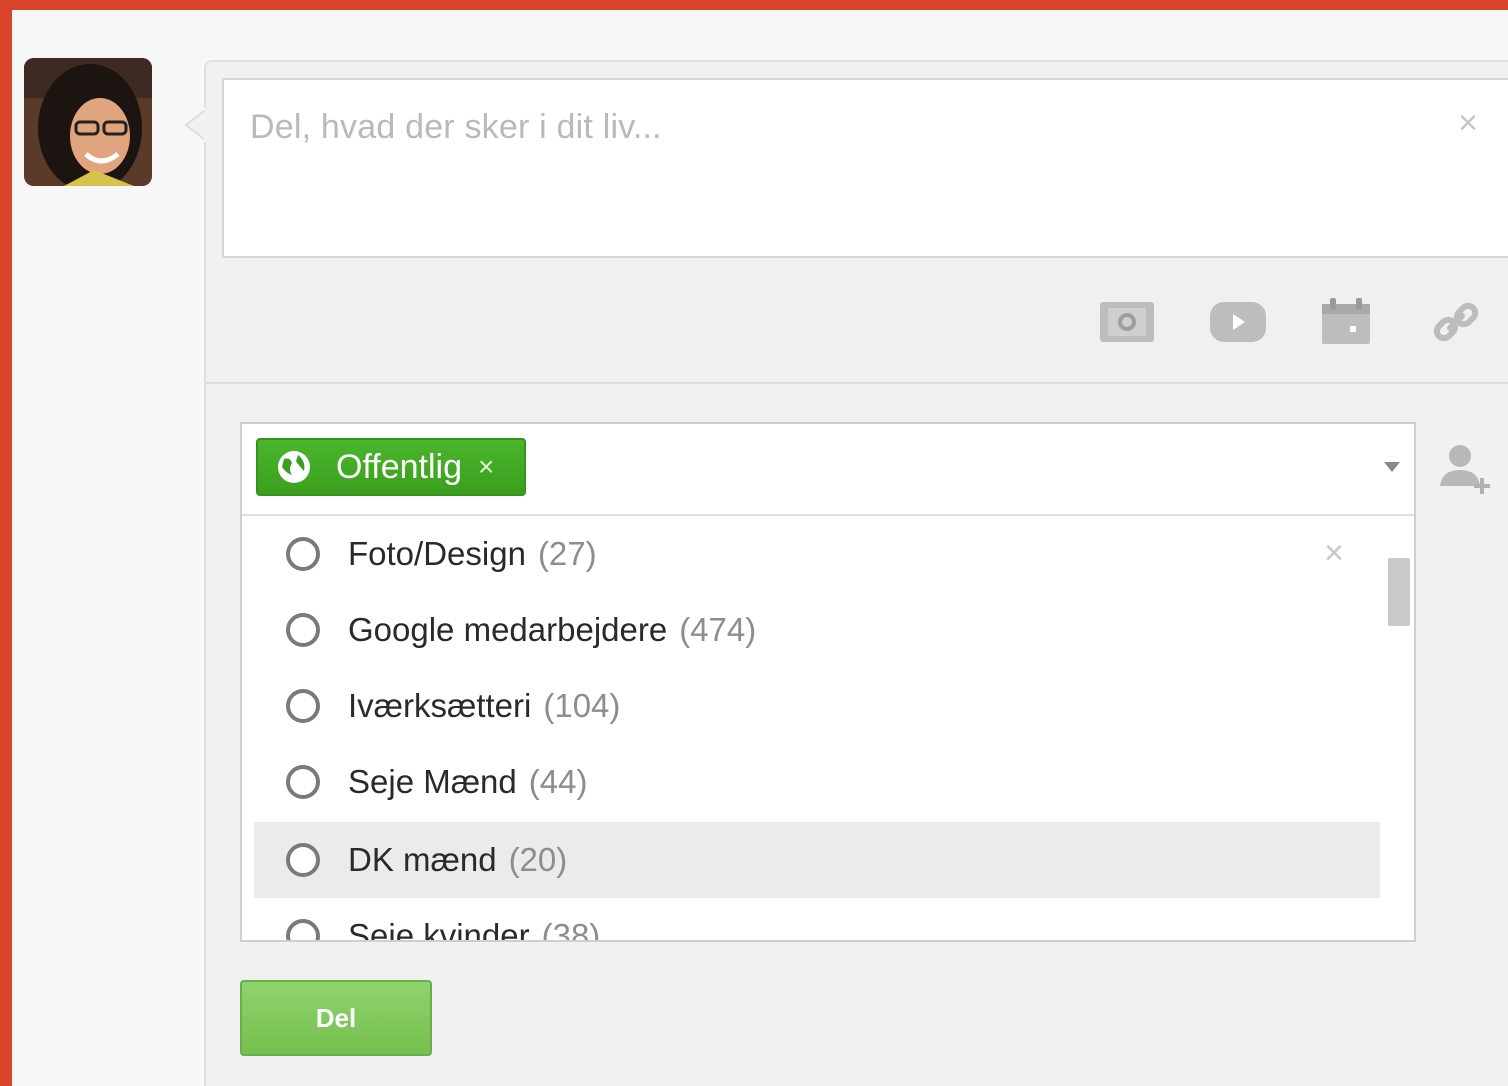  What do you see at coordinates (437, 553) in the screenshot?
I see `circle-name: Foto/Design` at bounding box center [437, 553].